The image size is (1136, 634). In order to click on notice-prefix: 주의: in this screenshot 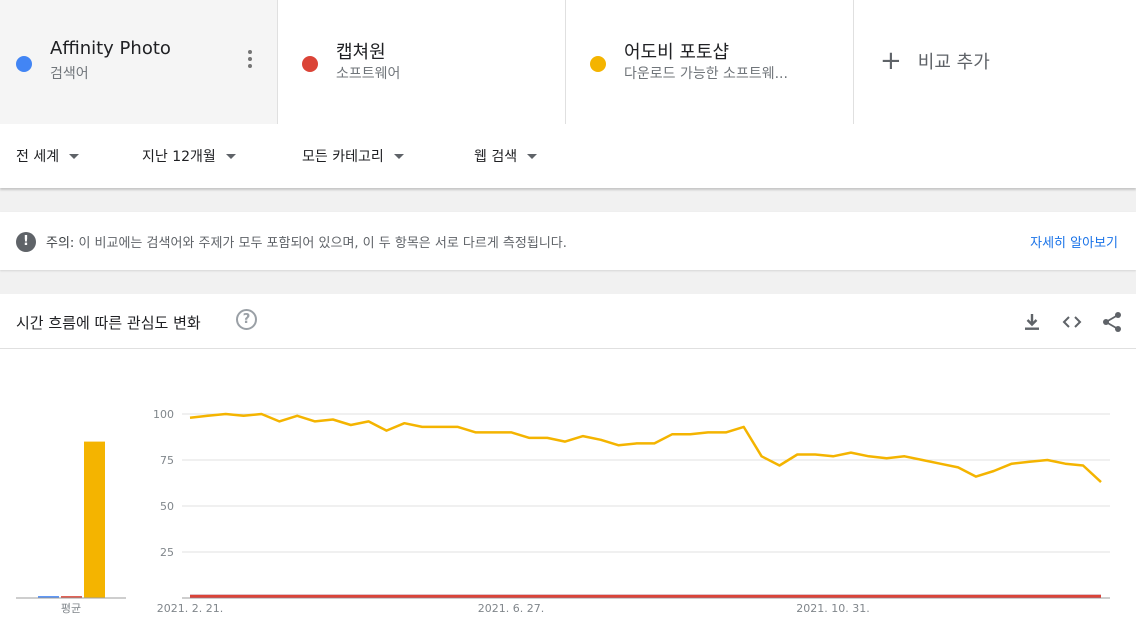, I will do `click(60, 243)`.